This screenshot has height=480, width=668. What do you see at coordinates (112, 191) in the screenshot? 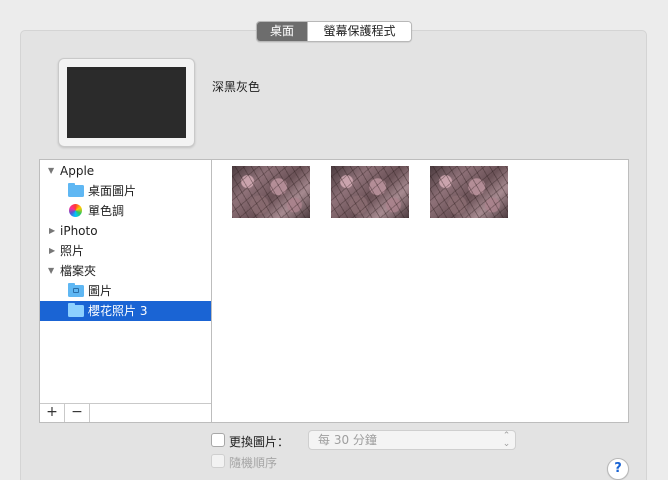
I see `sidebar-item-label: 桌面圖片` at bounding box center [112, 191].